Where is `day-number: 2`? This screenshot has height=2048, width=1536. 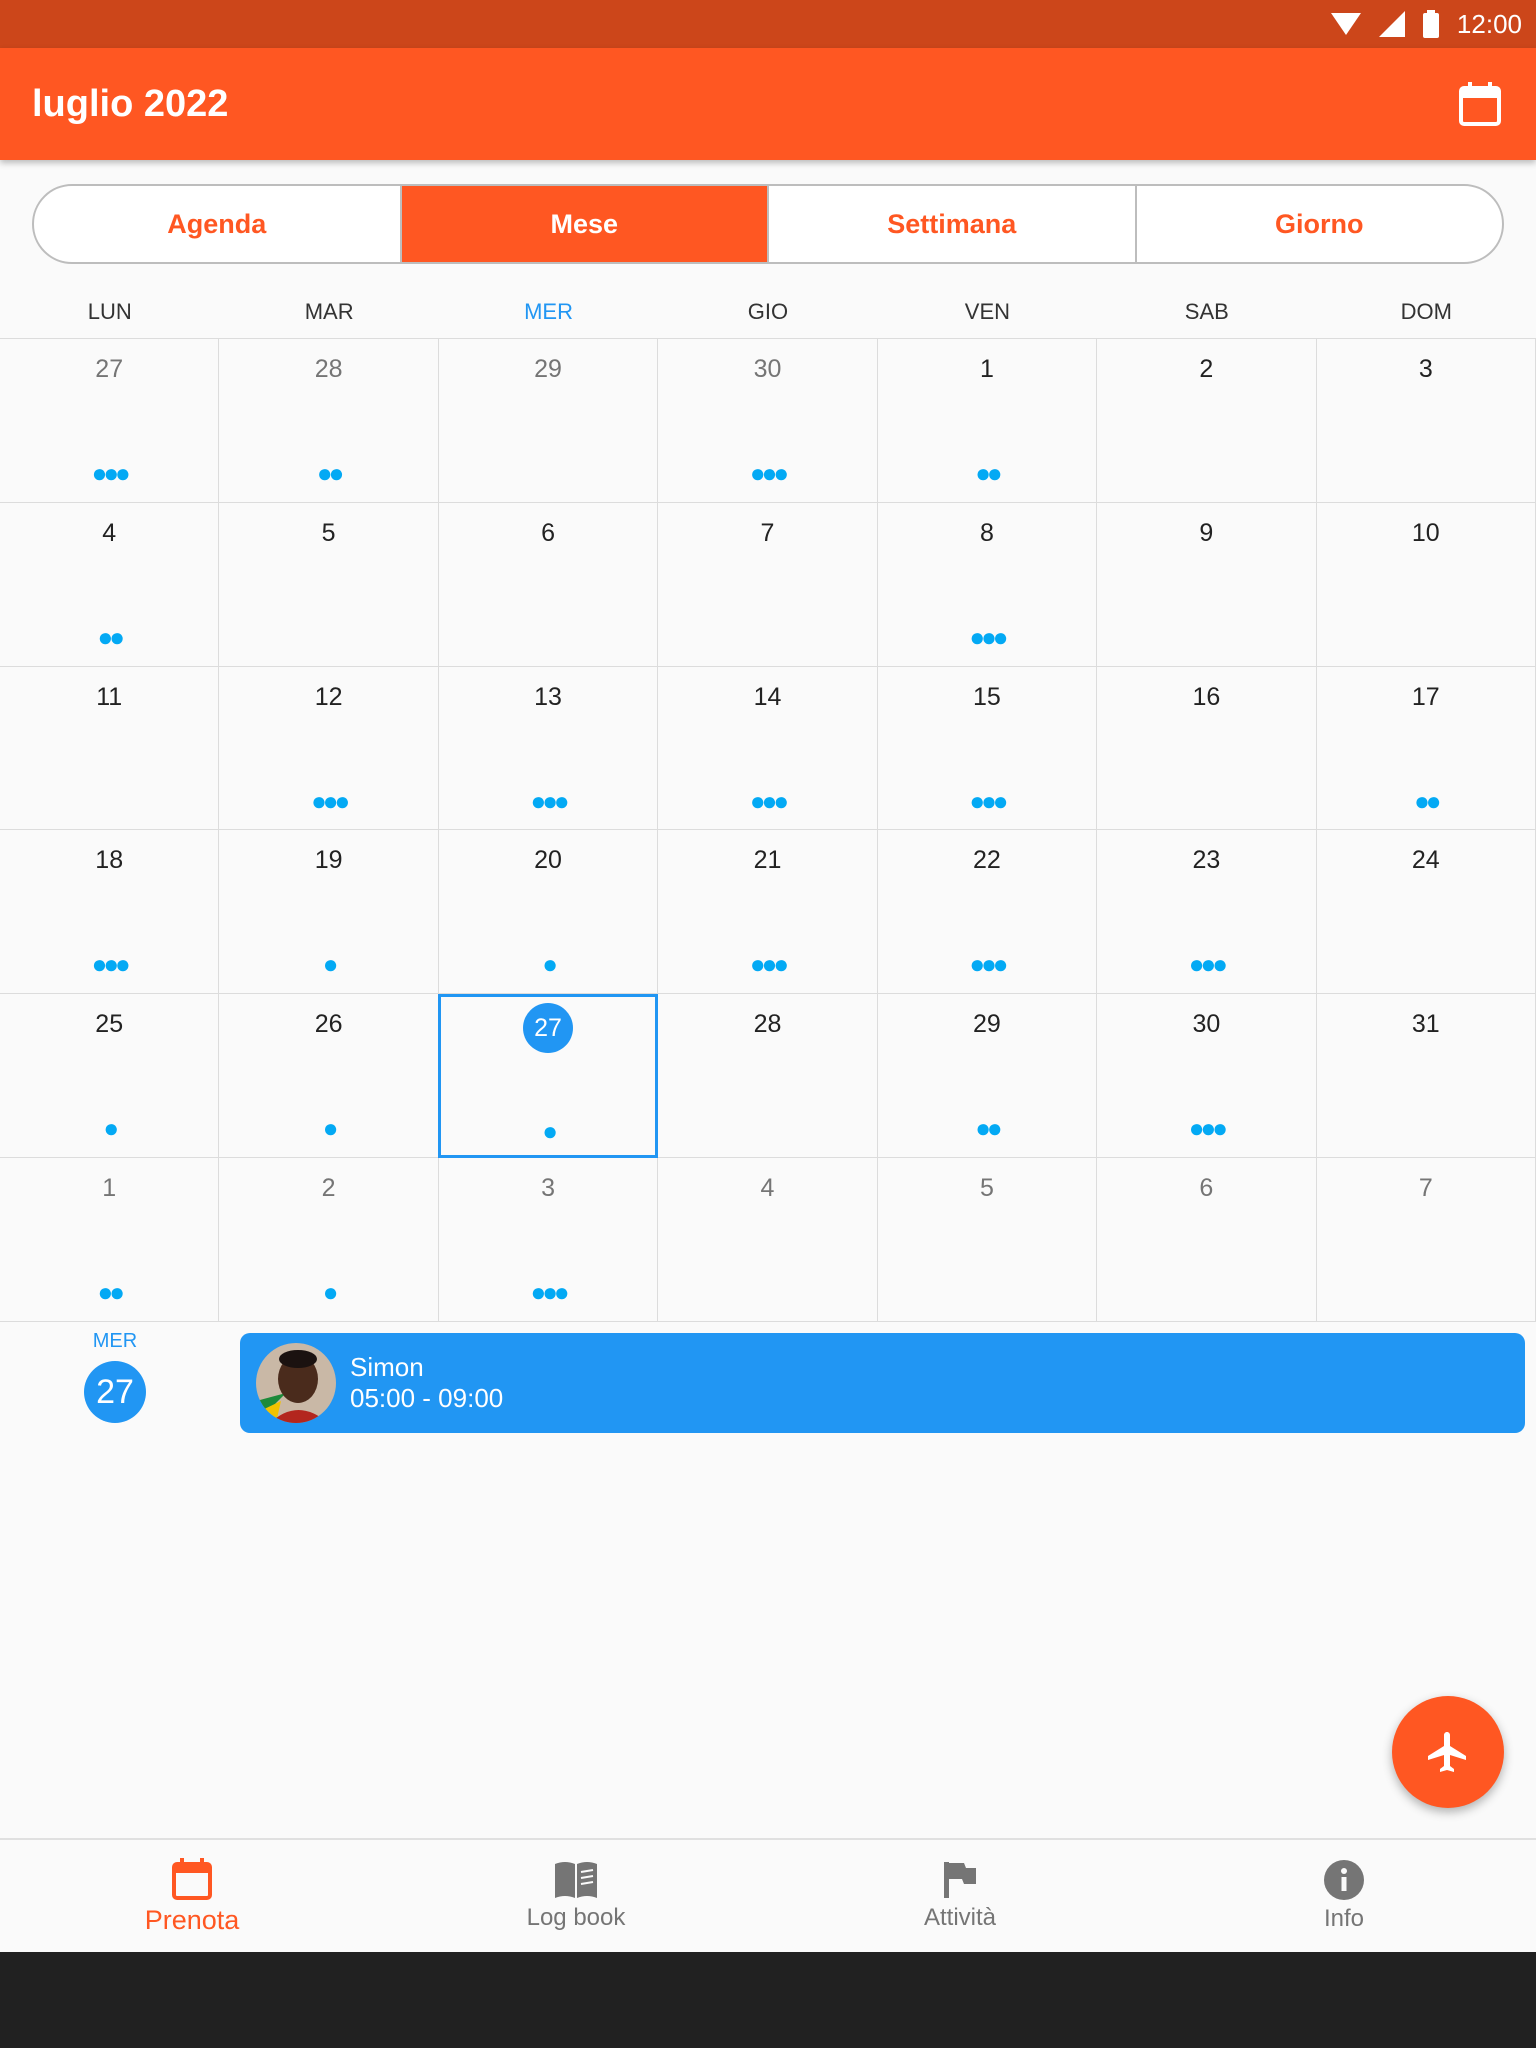 day-number: 2 is located at coordinates (328, 1188).